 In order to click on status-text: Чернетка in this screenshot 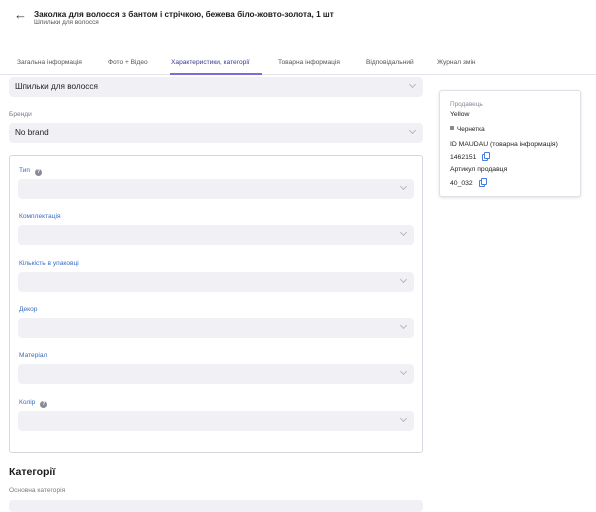, I will do `click(471, 129)`.